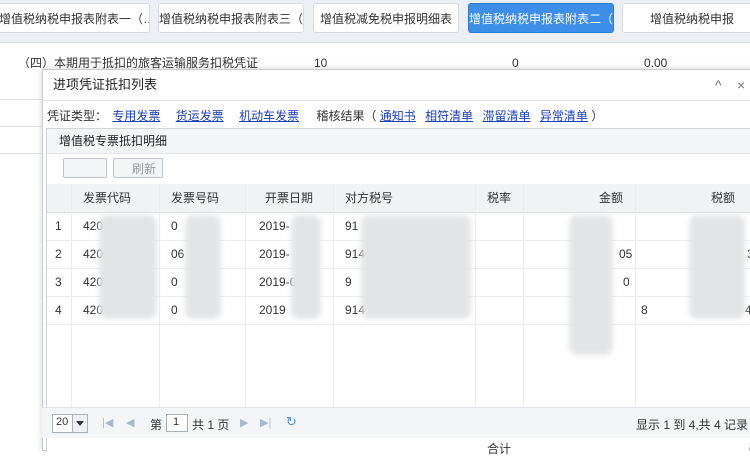  I want to click on dropdown-arrow-icon, so click(79, 423).